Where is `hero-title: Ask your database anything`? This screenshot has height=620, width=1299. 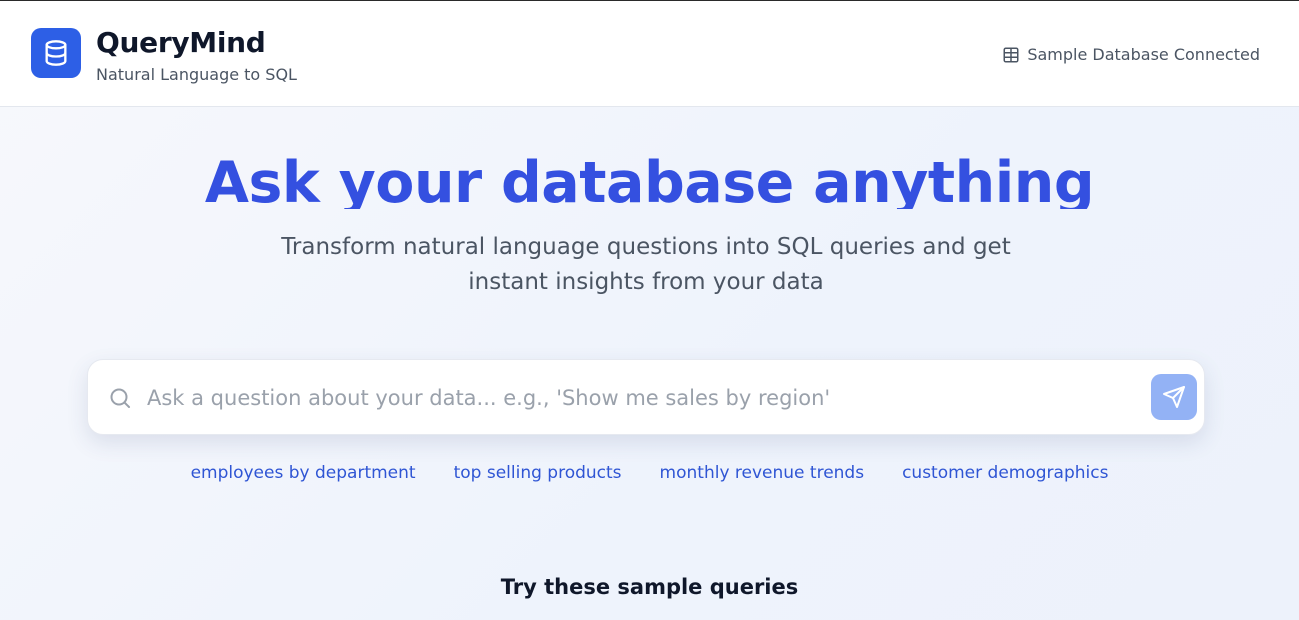
hero-title: Ask your database anything is located at coordinates (649, 180).